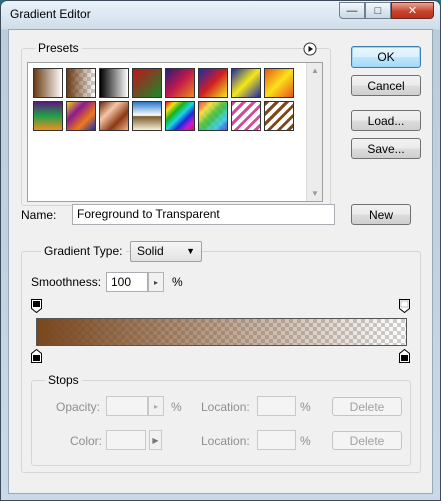 The width and height of the screenshot is (441, 501). I want to click on preset-swatch-blue-yellow-blue, so click(246, 83).